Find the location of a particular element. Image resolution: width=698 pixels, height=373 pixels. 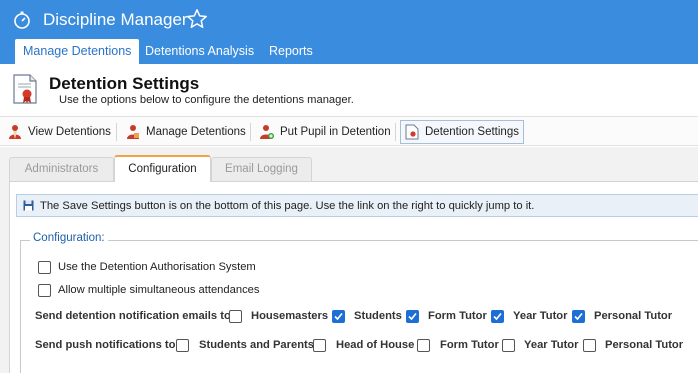

push-personal-tutor-checkbox is located at coordinates (589, 345).